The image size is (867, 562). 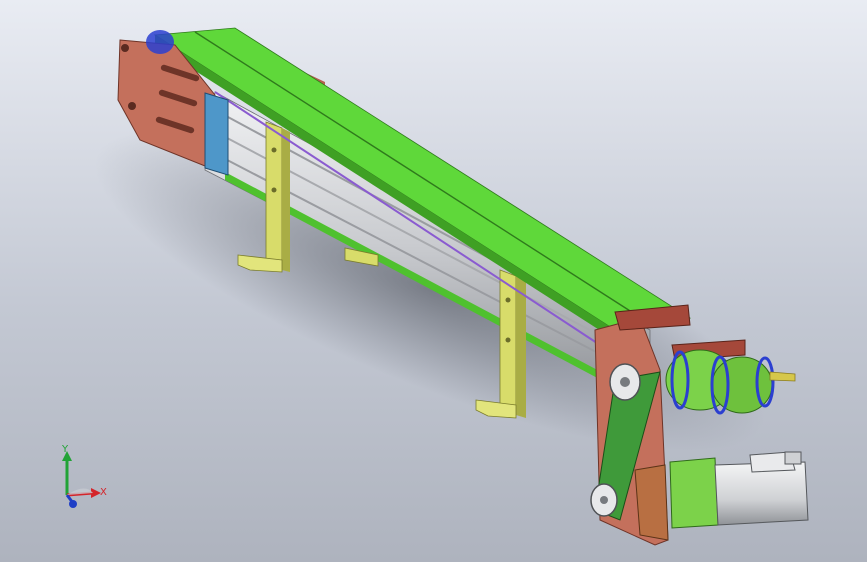 What do you see at coordinates (160, 42) in the screenshot?
I see `tail-pulley` at bounding box center [160, 42].